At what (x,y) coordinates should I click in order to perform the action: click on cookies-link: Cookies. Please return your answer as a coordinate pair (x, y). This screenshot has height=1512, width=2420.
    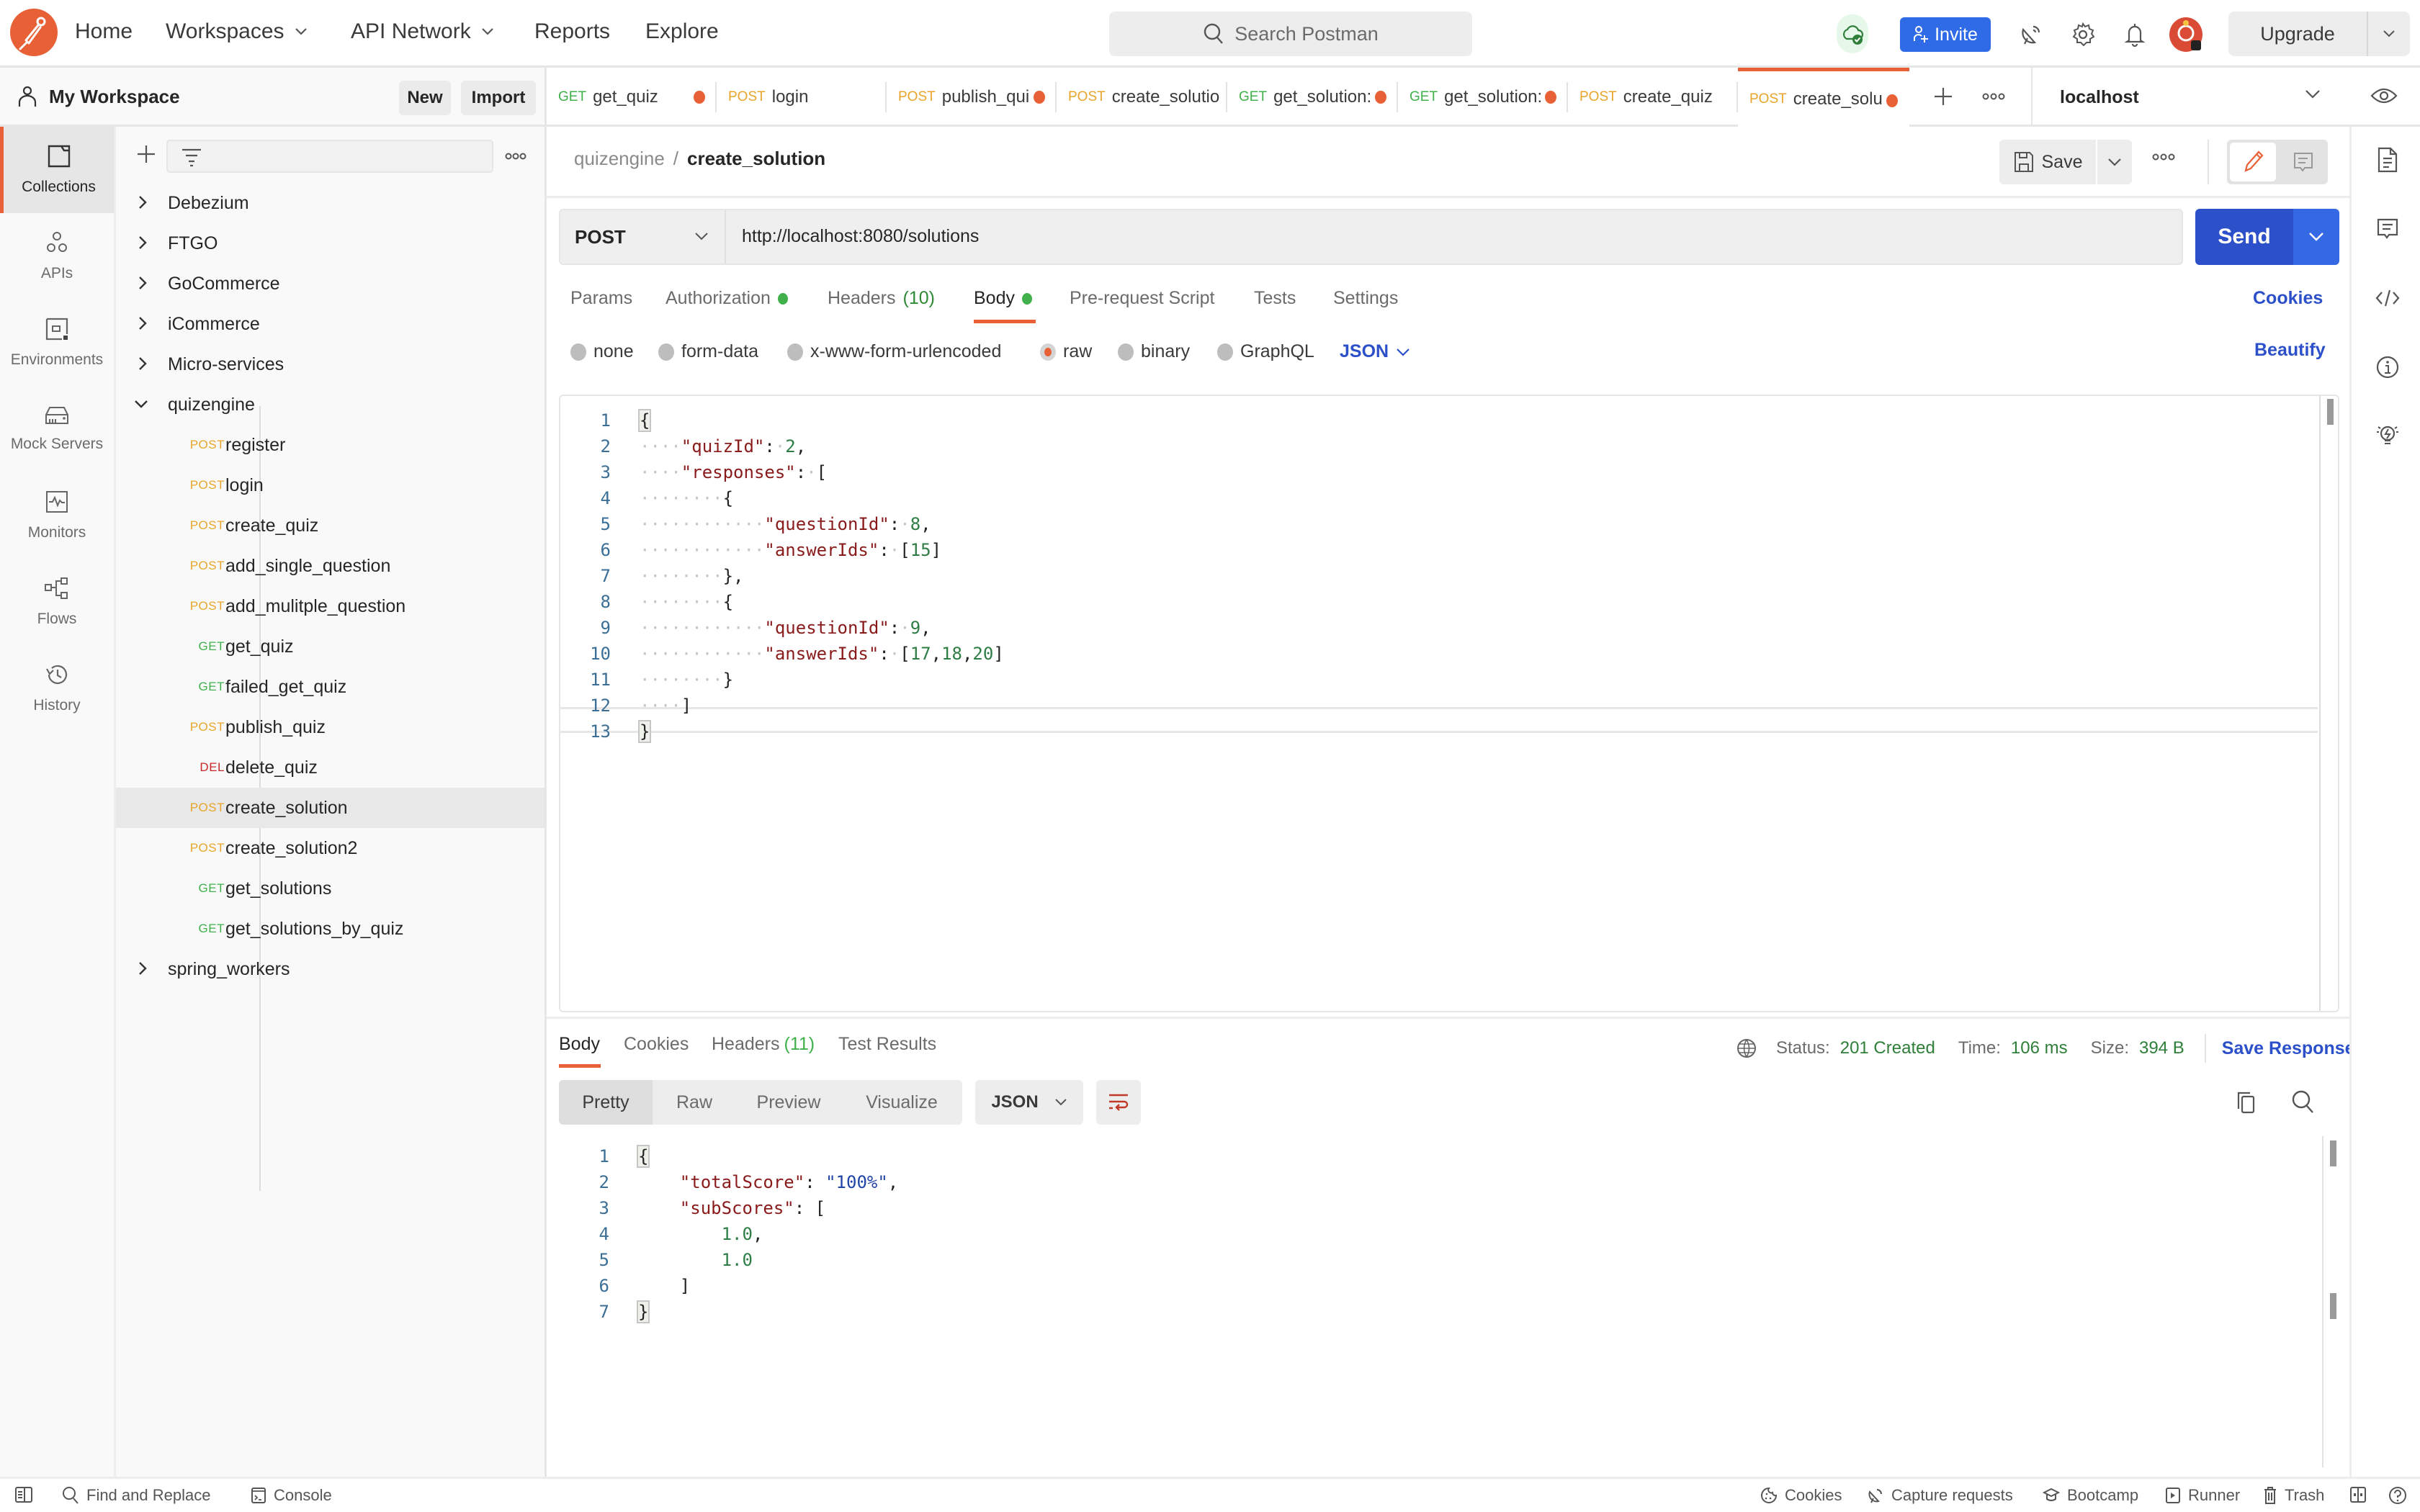
    Looking at the image, I should click on (2288, 298).